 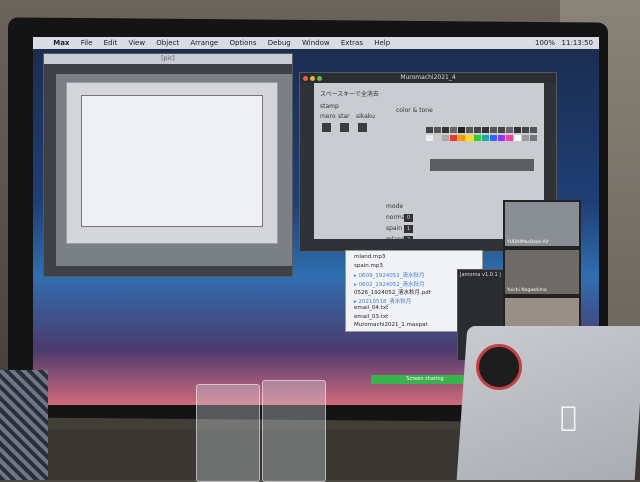 What do you see at coordinates (328, 116) in the screenshot?
I see `stamp-item-label: mero` at bounding box center [328, 116].